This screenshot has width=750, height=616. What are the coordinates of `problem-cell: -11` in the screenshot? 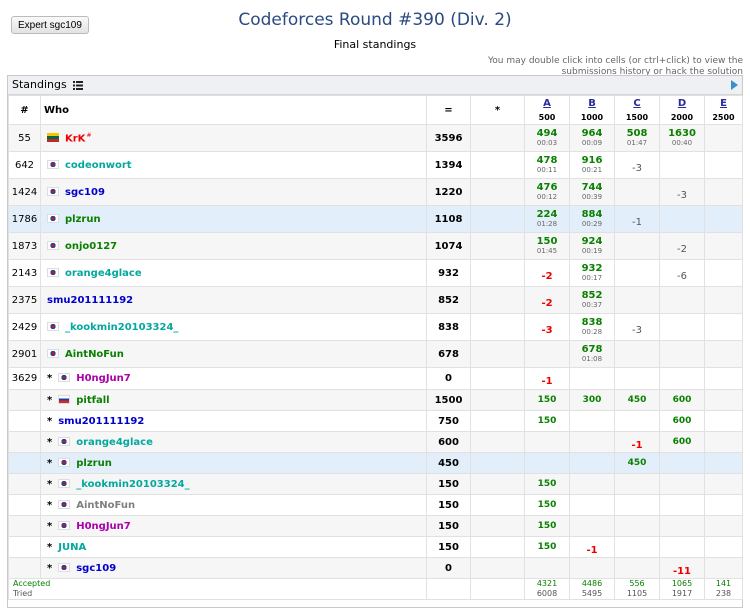 It's located at (682, 568).